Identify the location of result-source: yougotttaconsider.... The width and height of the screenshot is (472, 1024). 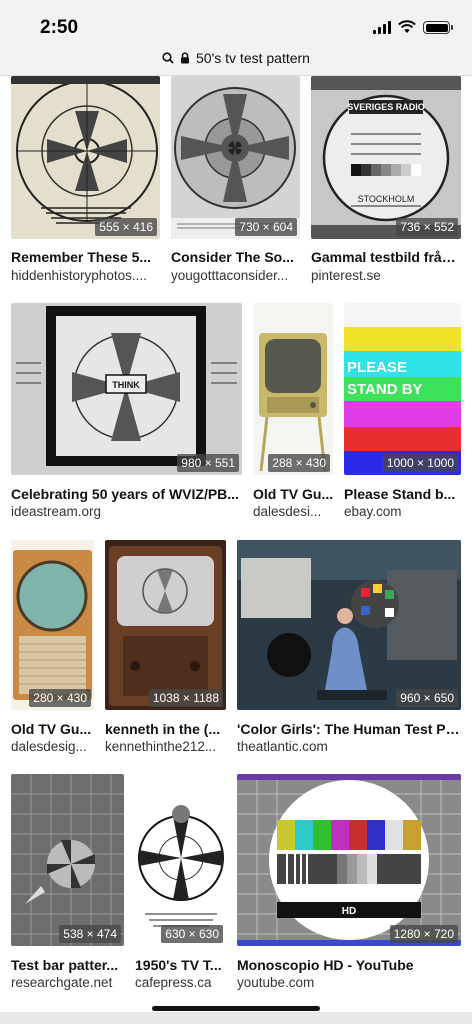
(236, 275).